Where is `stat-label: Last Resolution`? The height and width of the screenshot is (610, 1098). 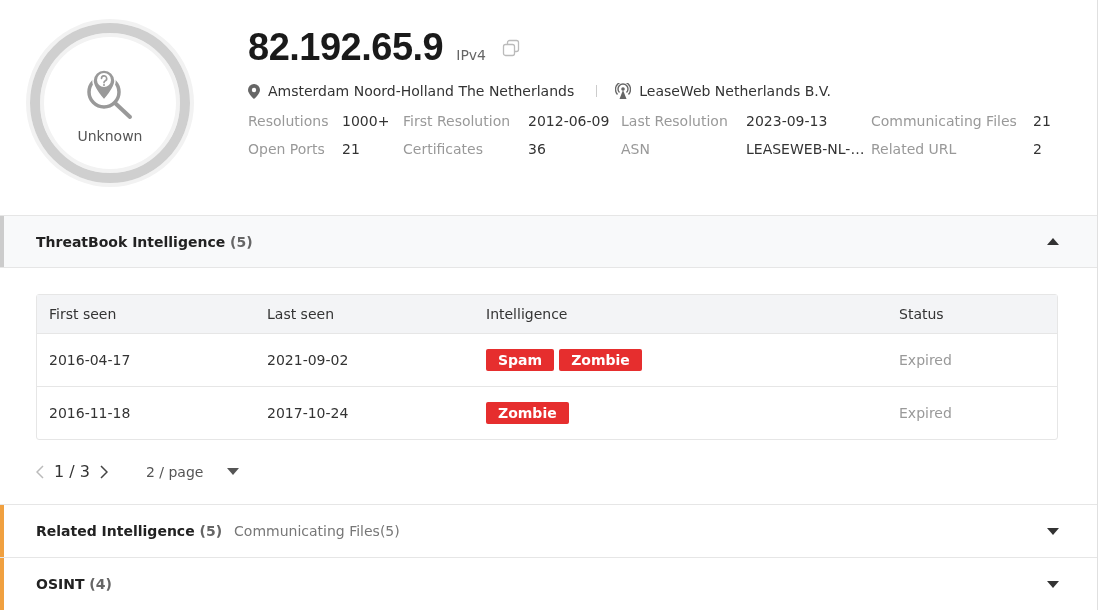 stat-label: Last Resolution is located at coordinates (675, 121).